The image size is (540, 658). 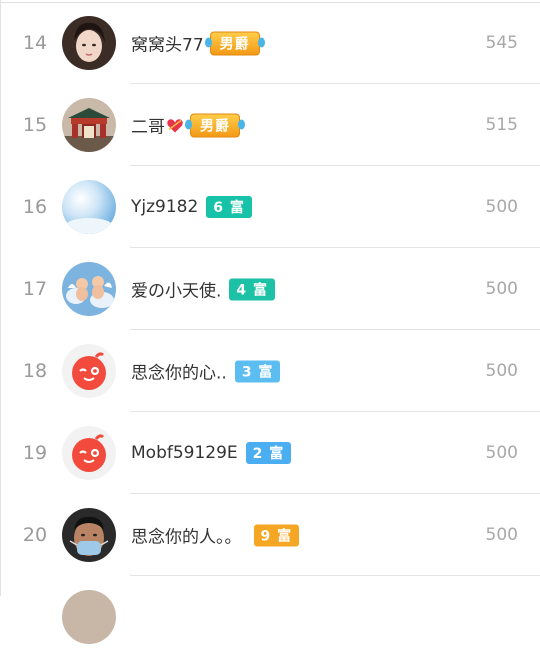 What do you see at coordinates (270, 43) in the screenshot?
I see `list-item: 14 窝窝头77 男爵 545` at bounding box center [270, 43].